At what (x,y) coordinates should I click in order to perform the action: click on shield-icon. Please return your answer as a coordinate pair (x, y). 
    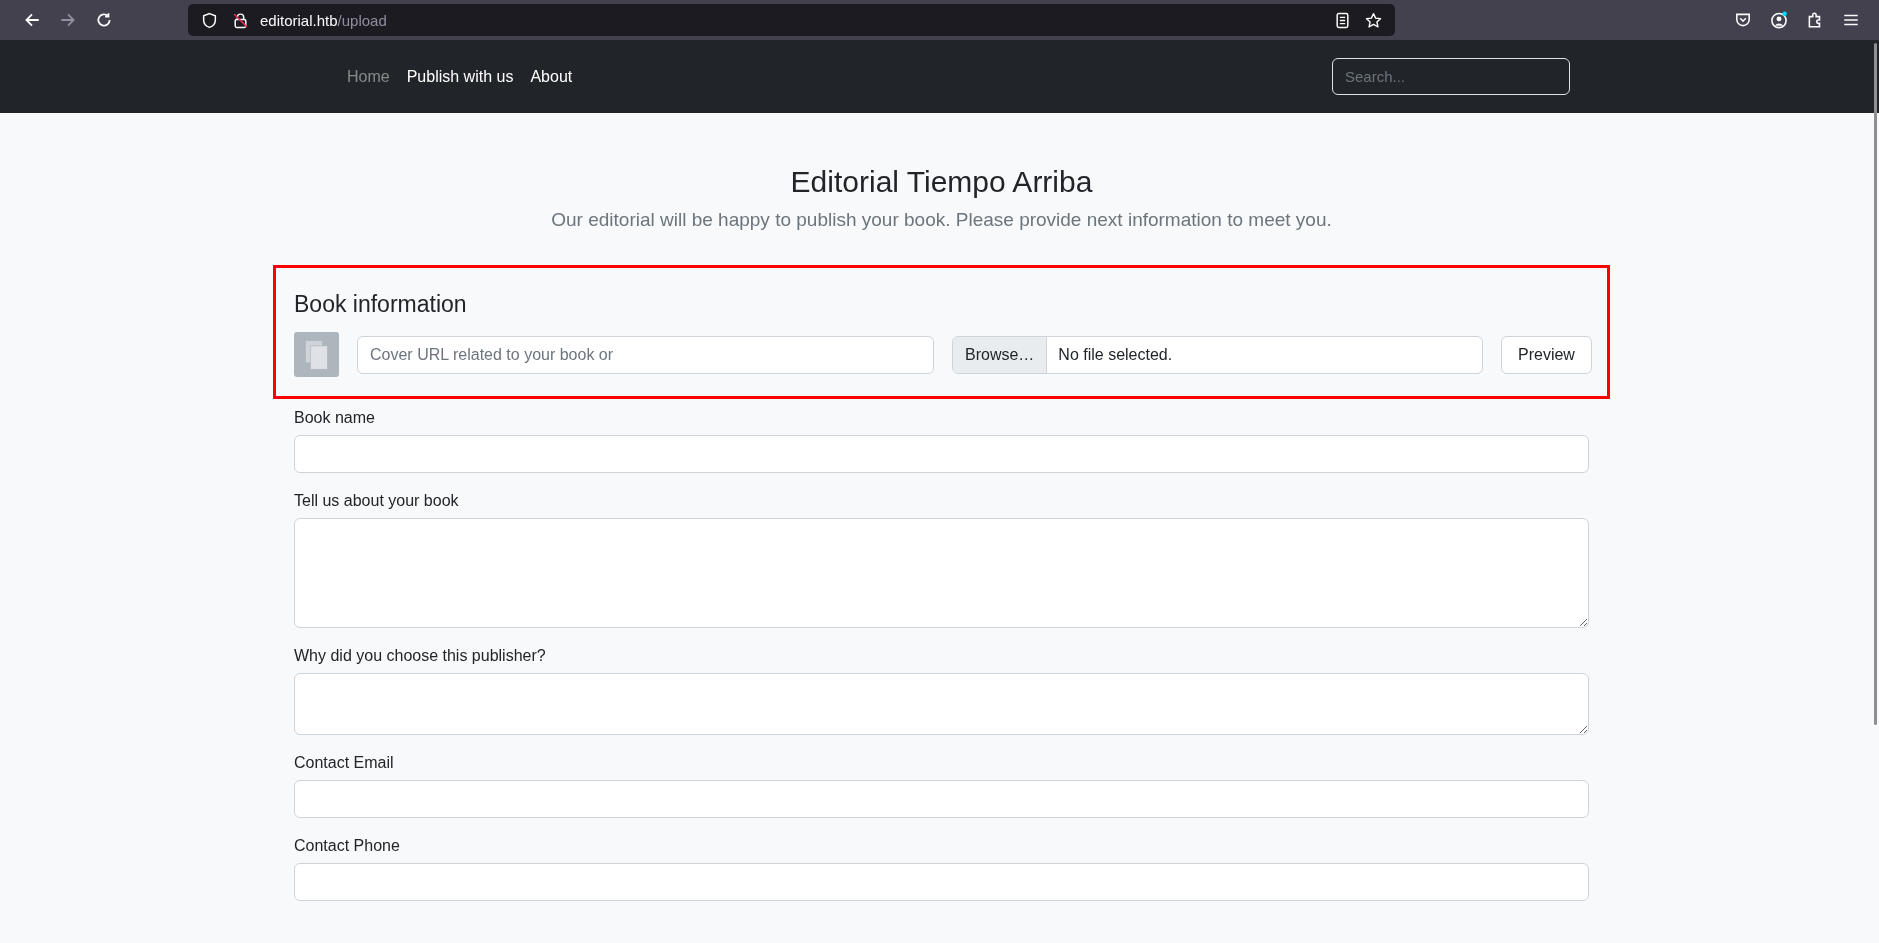
    Looking at the image, I should click on (209, 20).